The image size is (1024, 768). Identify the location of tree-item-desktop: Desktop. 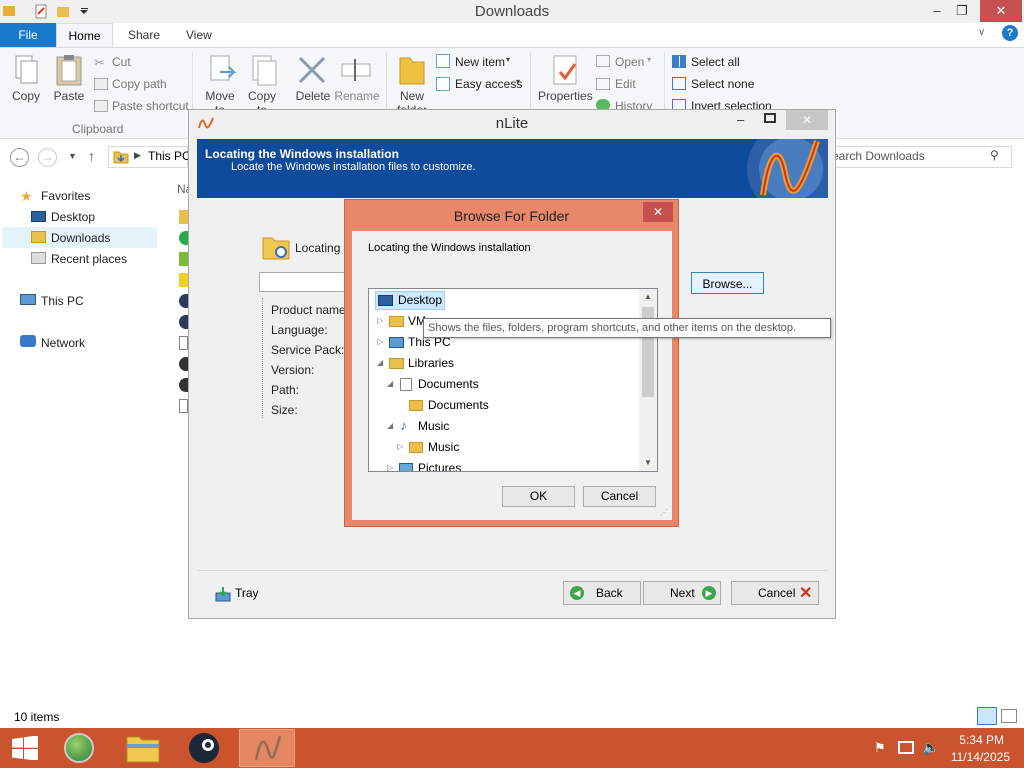
(420, 300).